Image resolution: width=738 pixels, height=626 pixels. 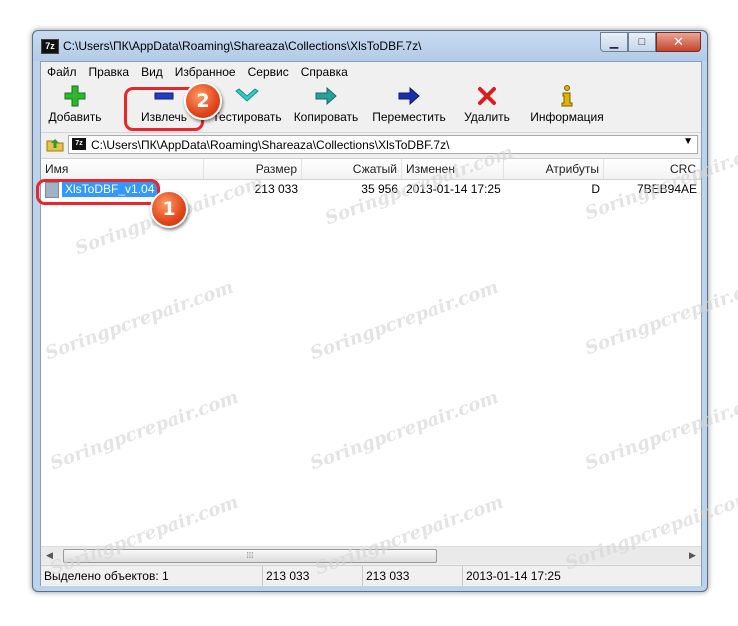 I want to click on scroll-left-icon: ◀, so click(x=49, y=555).